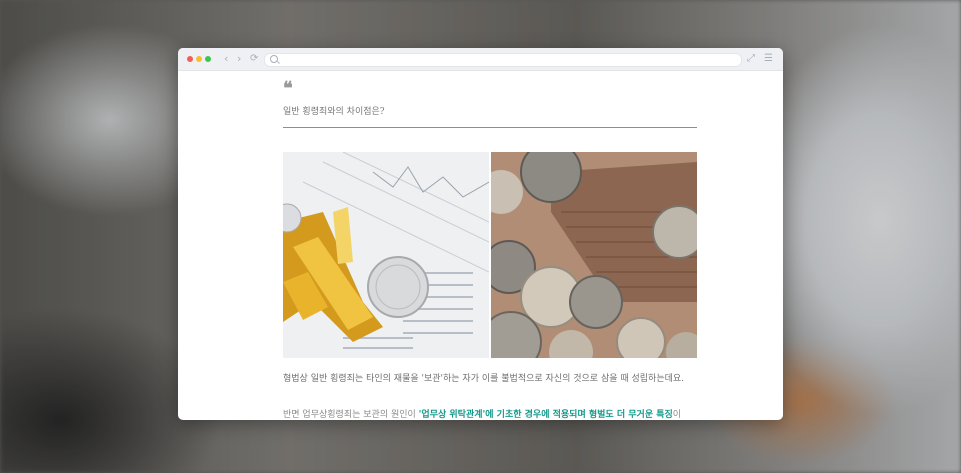  What do you see at coordinates (351, 415) in the screenshot?
I see `body-text-prefix: 반면 업무상횡령죄는 보관의 원인이` at bounding box center [351, 415].